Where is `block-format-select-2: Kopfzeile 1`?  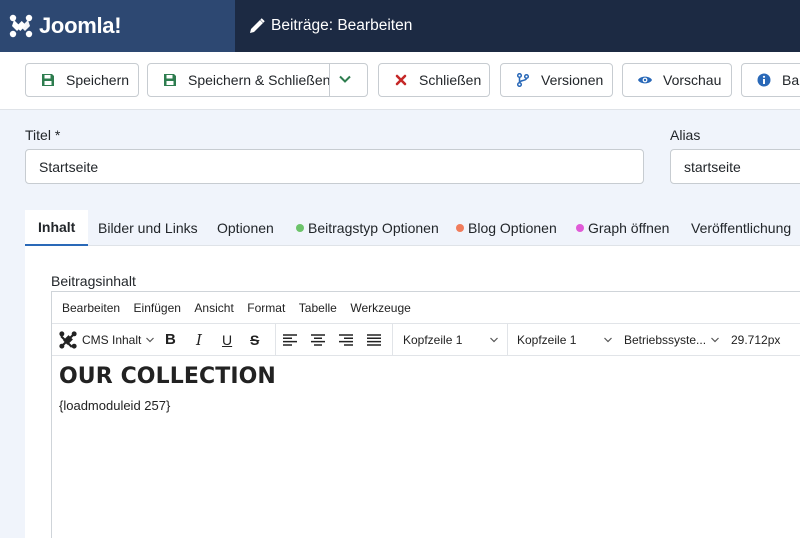 block-format-select-2: Kopfzeile 1 is located at coordinates (565, 339).